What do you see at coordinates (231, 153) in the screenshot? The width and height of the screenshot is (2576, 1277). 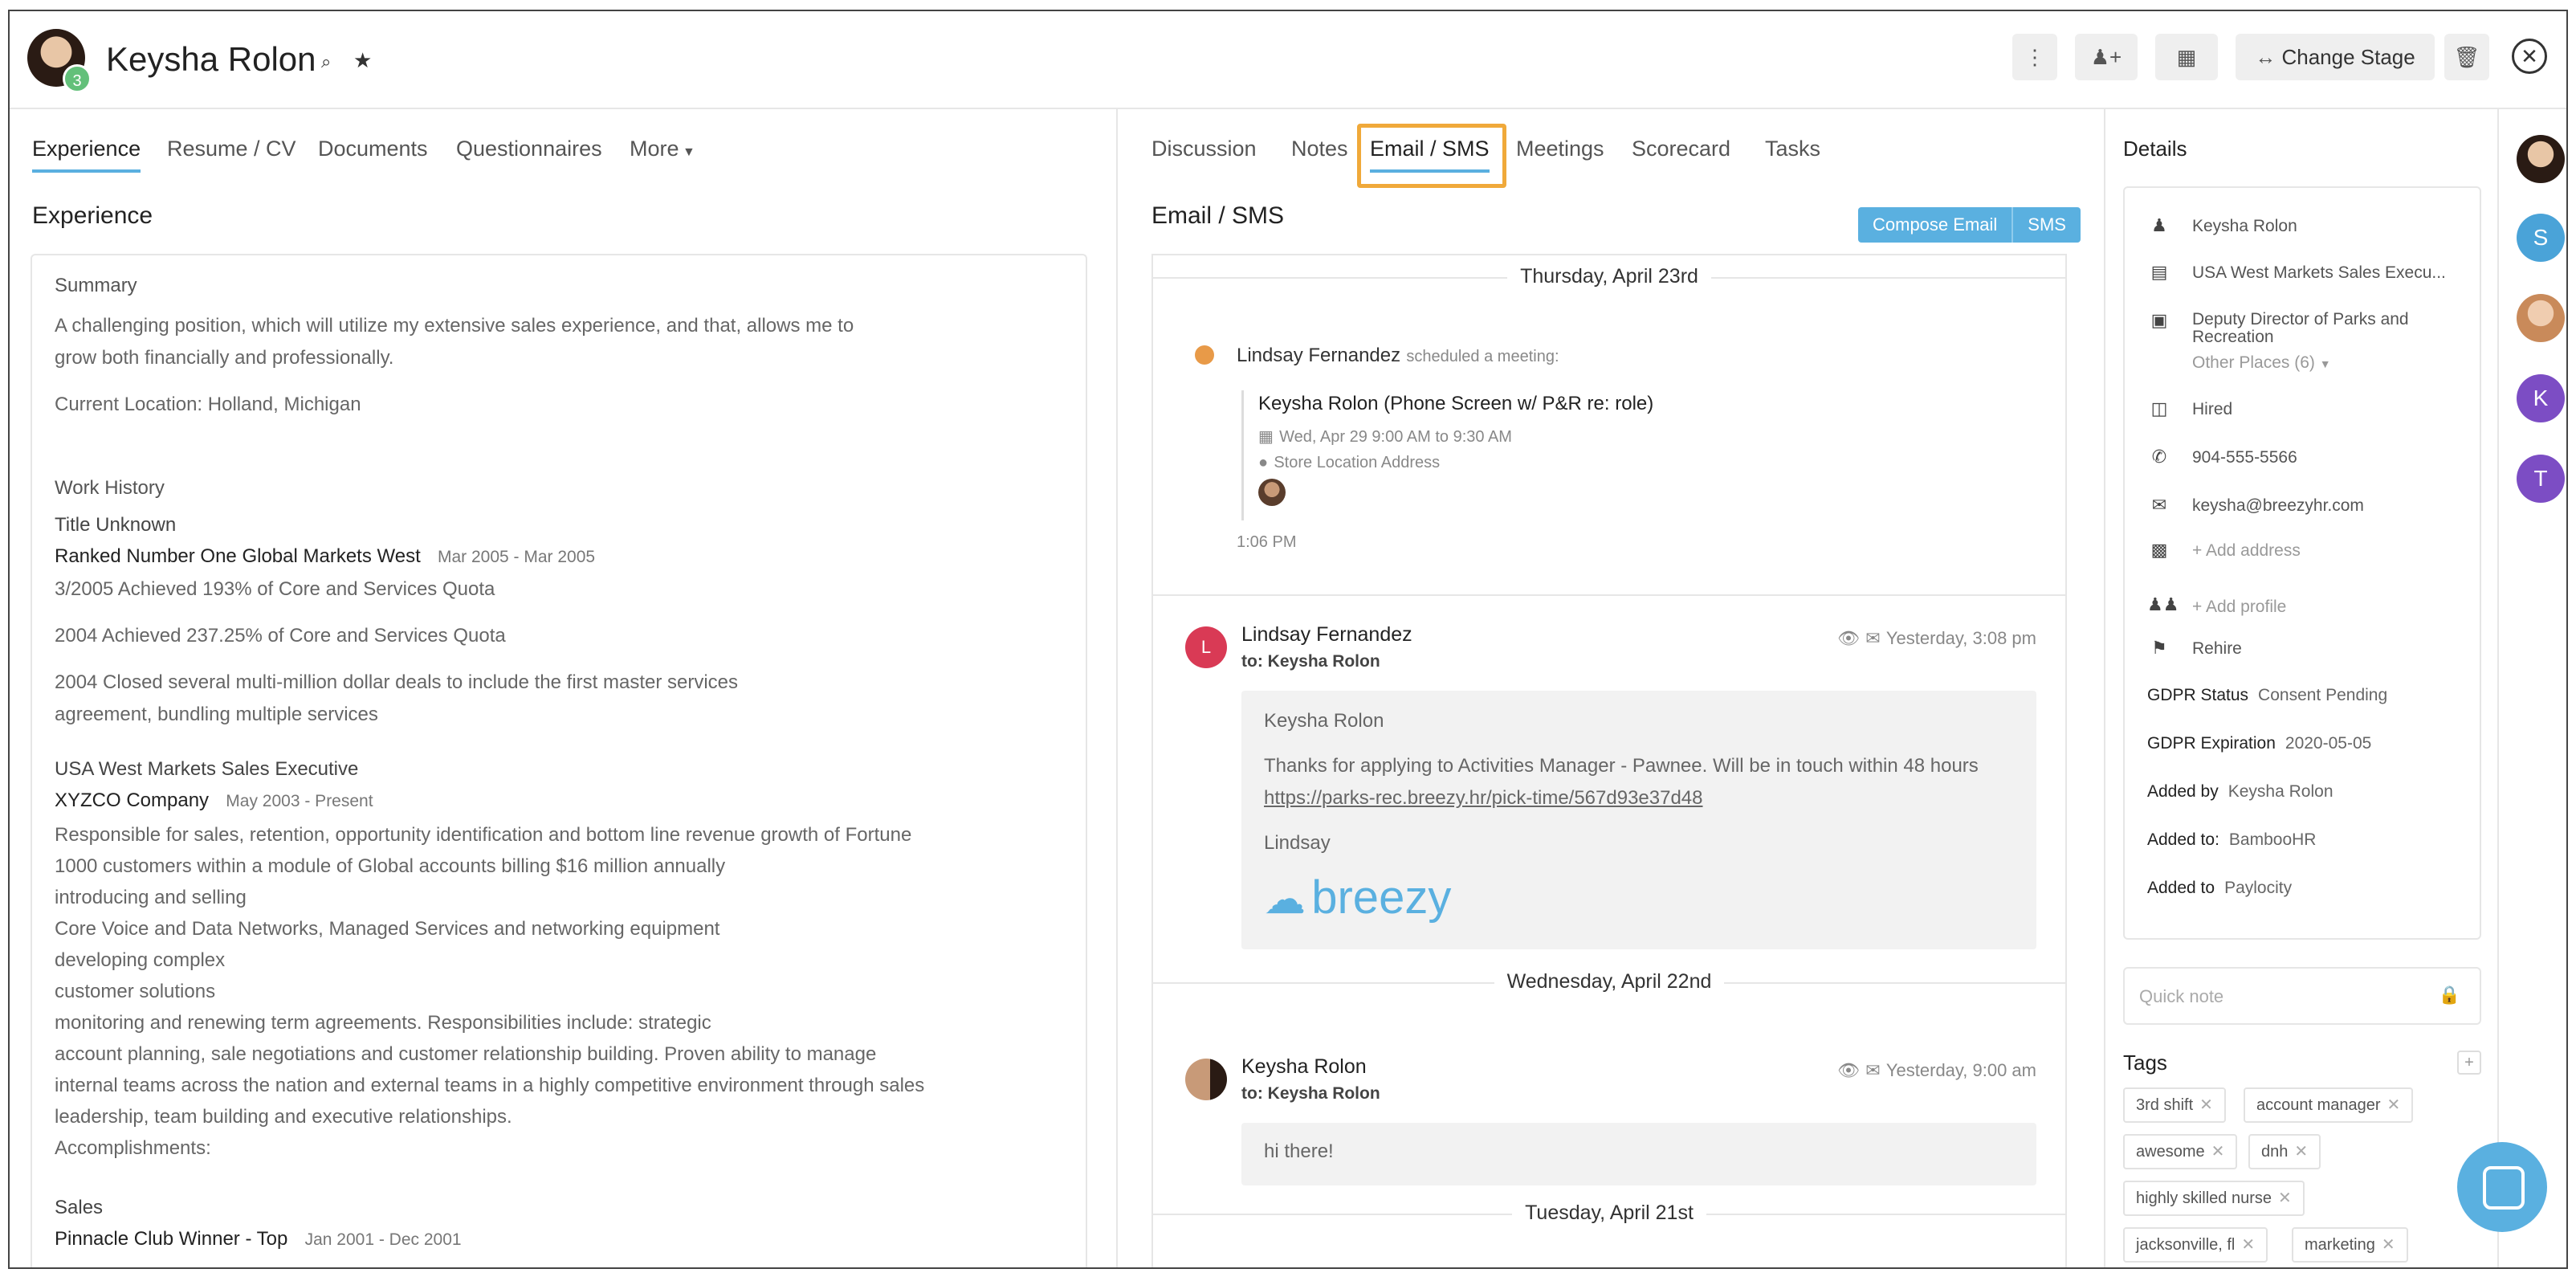 I see `tab-resume-cv: Resume / CV` at bounding box center [231, 153].